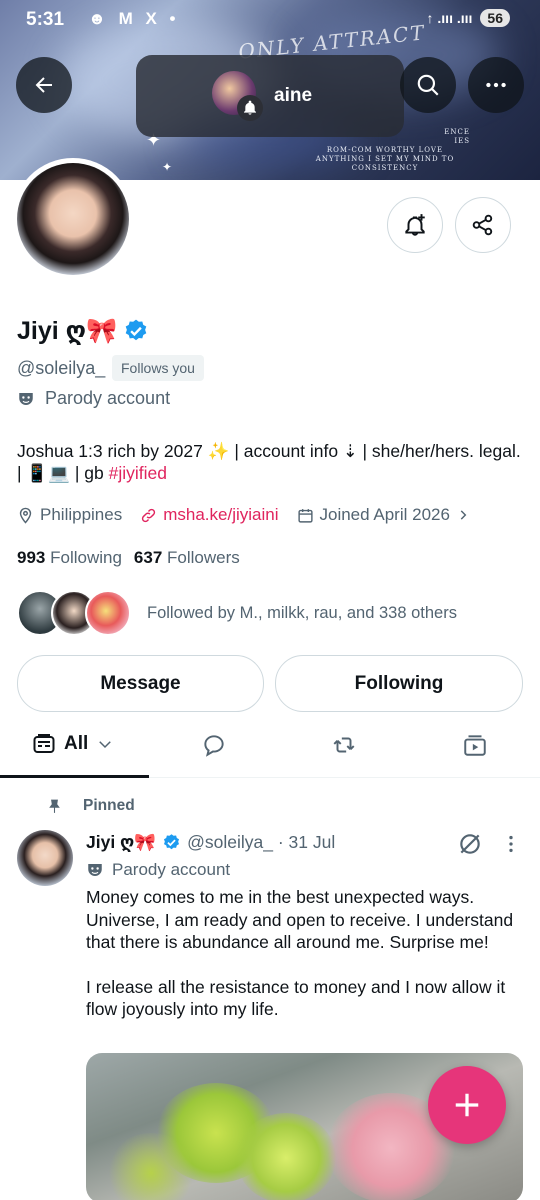 This screenshot has height=1200, width=540. I want to click on pill-name: aine, so click(293, 95).